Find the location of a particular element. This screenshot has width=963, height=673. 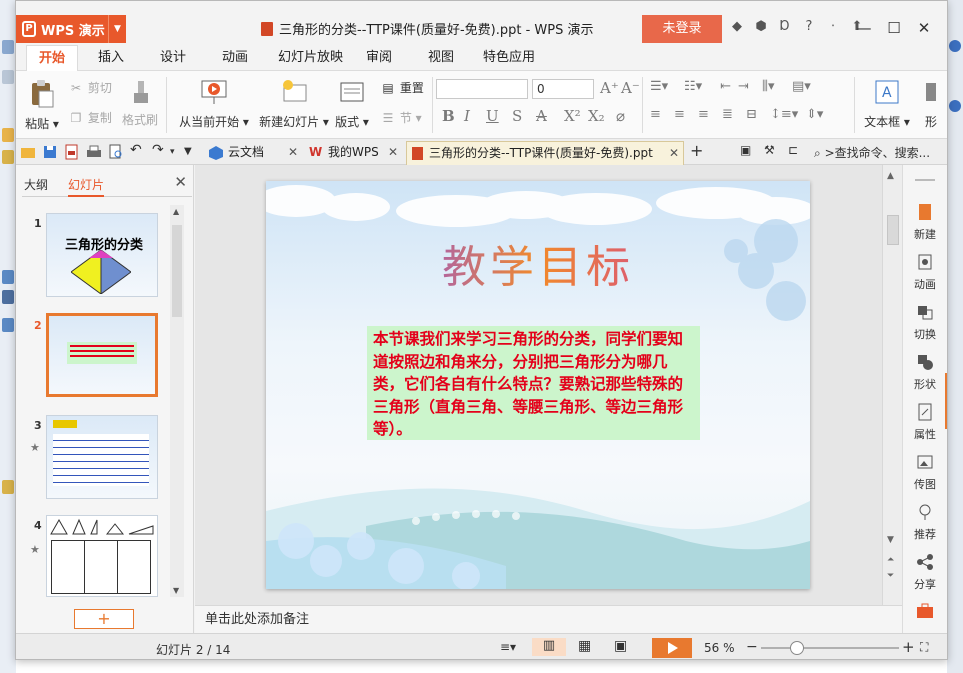

sidebar-new: 新建 is located at coordinates (925, 222).